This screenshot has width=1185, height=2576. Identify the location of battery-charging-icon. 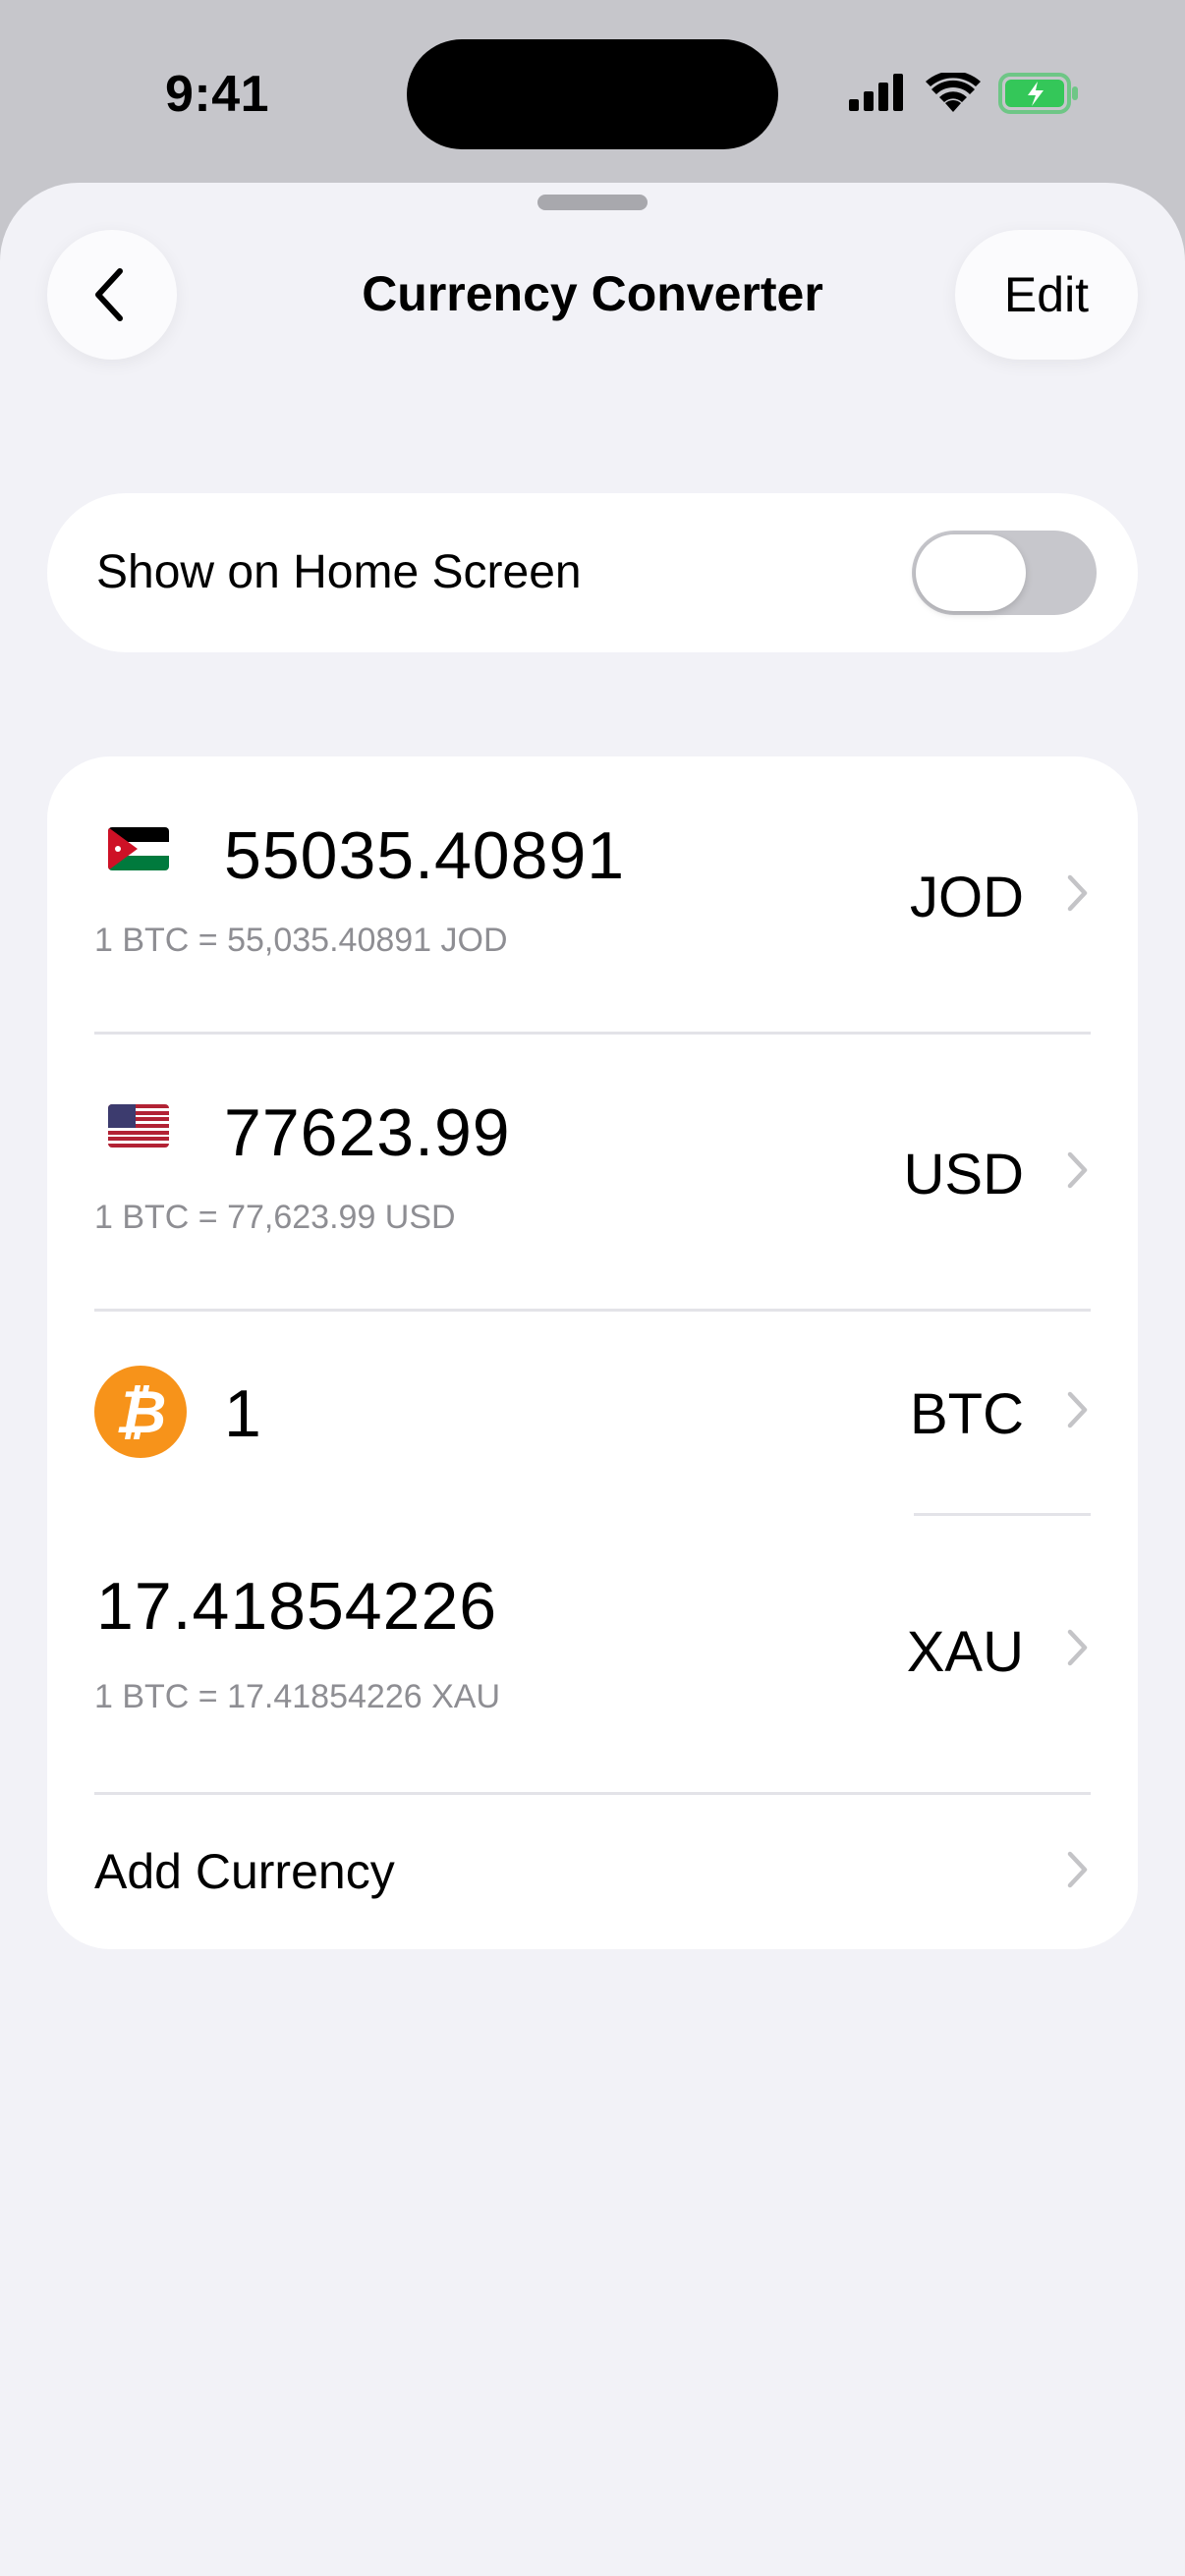
(1038, 93).